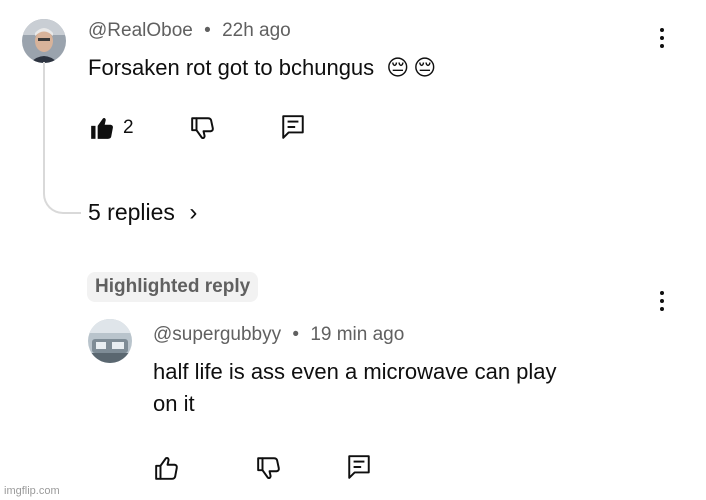  Describe the element at coordinates (131, 212) in the screenshot. I see `replies-label: 5 replies` at that location.